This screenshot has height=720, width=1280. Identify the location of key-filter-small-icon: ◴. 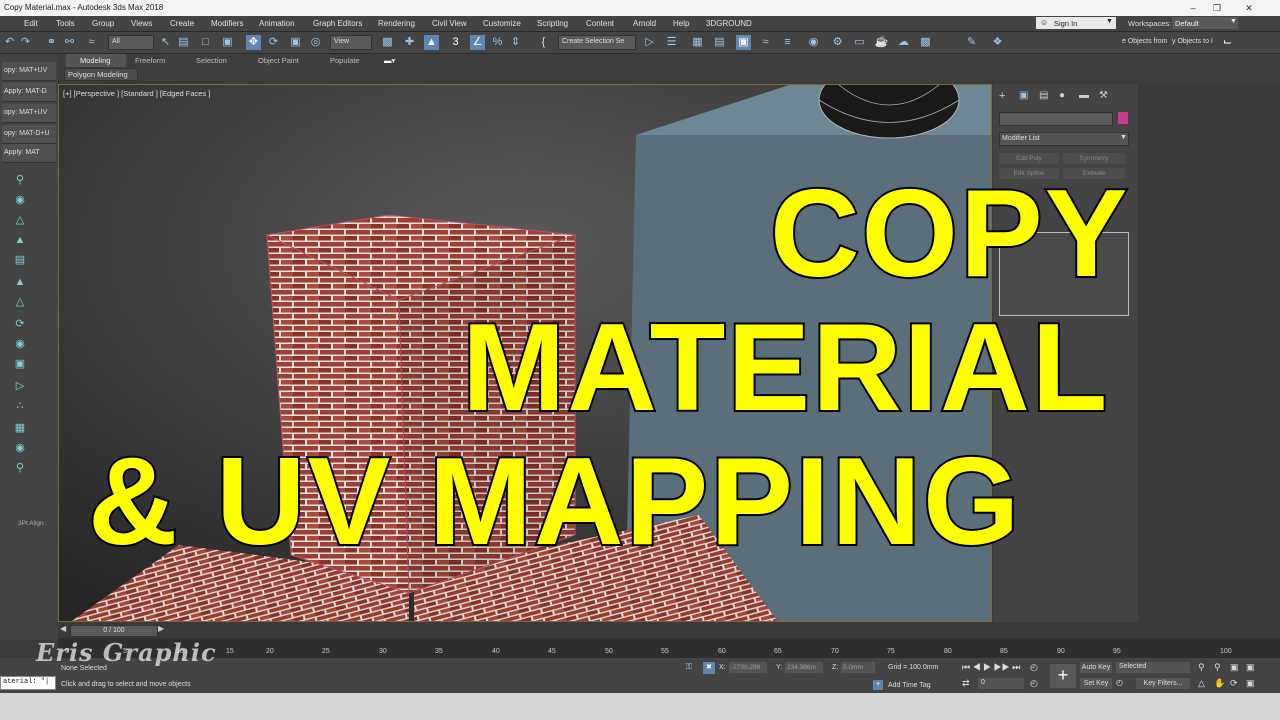
(1119, 682).